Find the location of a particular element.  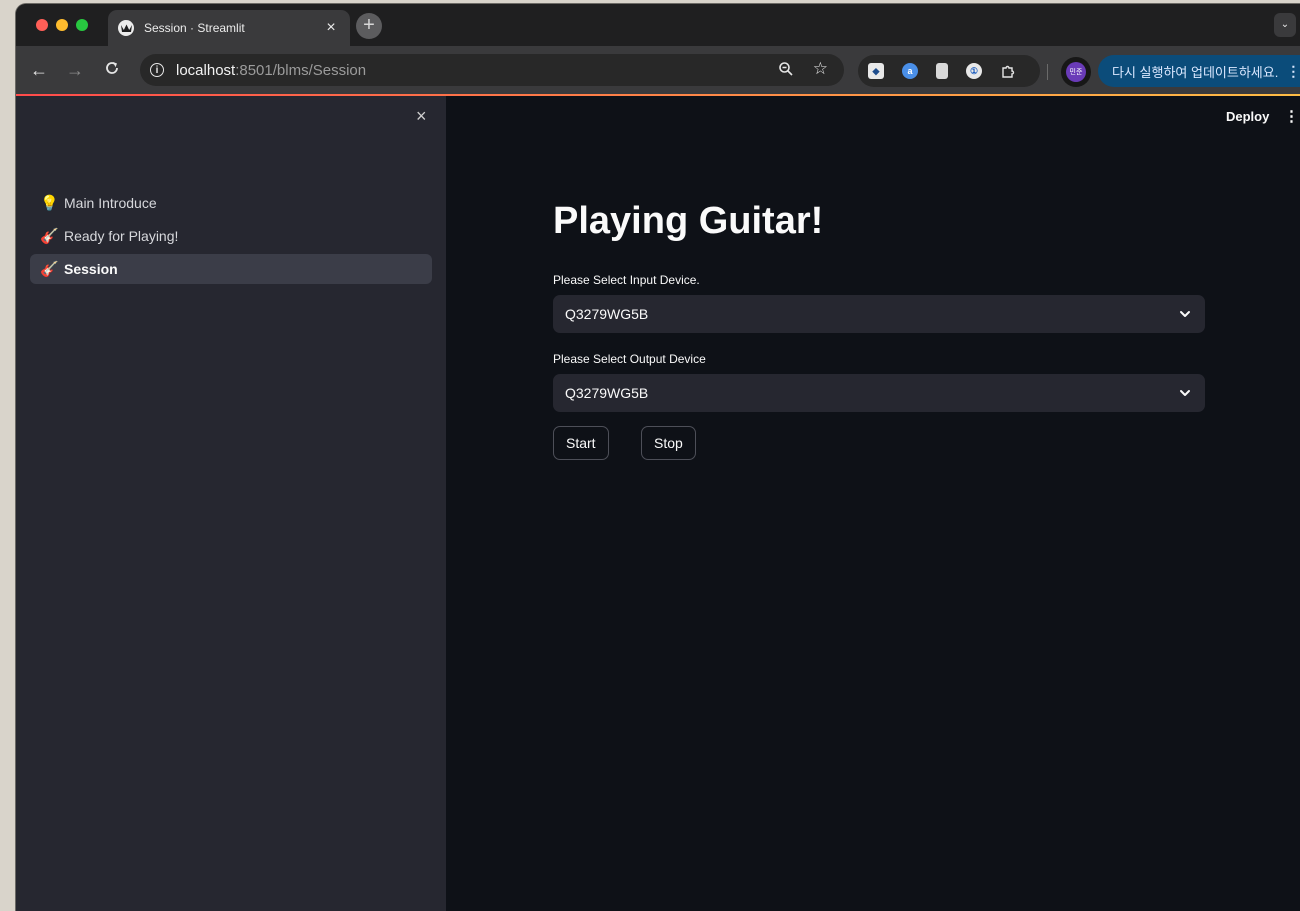

page-title: Playing Guitar! is located at coordinates (688, 221).